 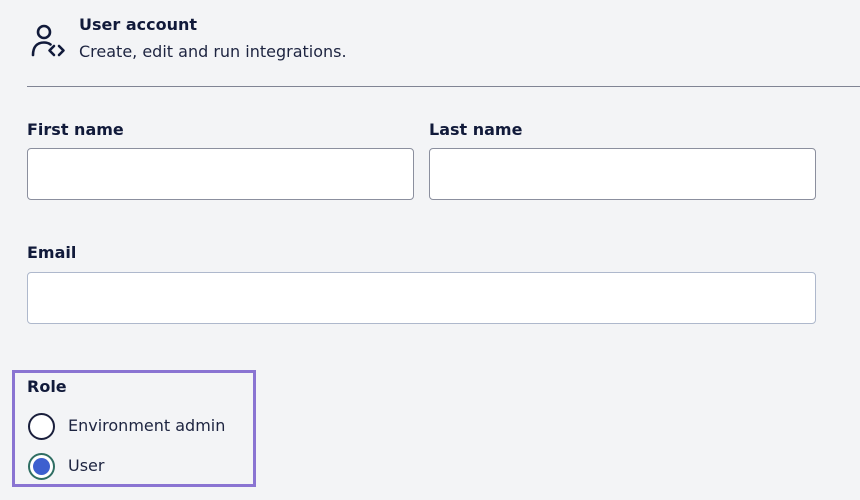 What do you see at coordinates (86, 465) in the screenshot?
I see `role-option-label: User` at bounding box center [86, 465].